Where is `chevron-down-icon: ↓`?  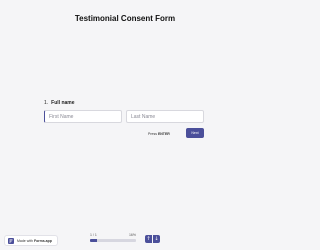 chevron-down-icon: ↓ is located at coordinates (156, 239).